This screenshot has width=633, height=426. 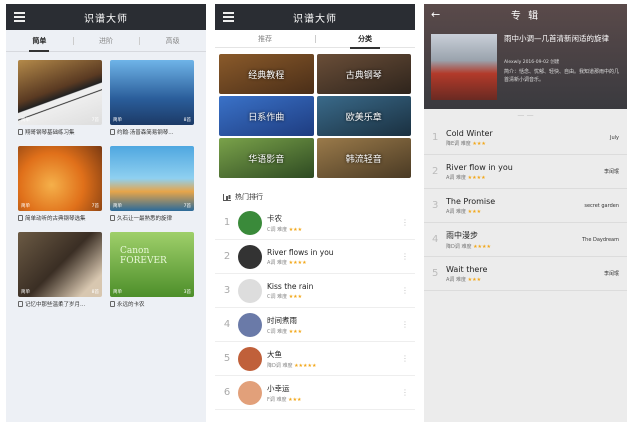 What do you see at coordinates (556, 38) in the screenshot?
I see `album-title: 雨中小调—几首清新闲适的旋律` at bounding box center [556, 38].